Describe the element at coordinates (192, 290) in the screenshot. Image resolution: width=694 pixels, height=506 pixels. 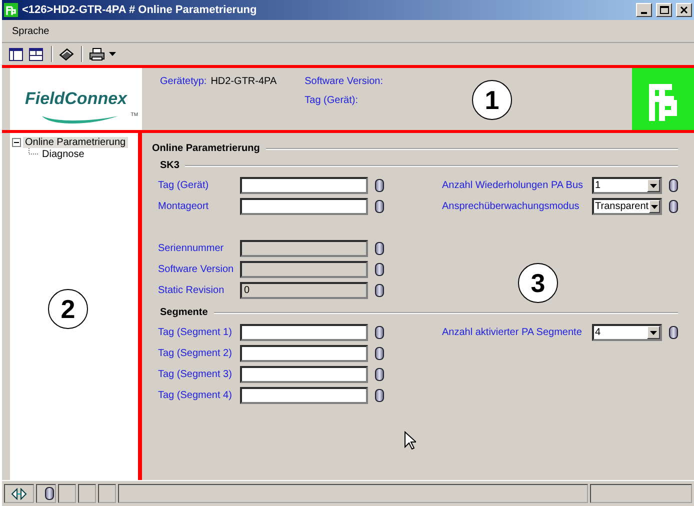
I see `field-label: Static Revision` at that location.